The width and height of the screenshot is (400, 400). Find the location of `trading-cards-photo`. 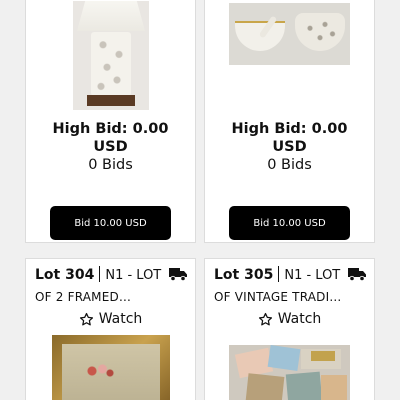

trading-cards-photo is located at coordinates (289, 372).